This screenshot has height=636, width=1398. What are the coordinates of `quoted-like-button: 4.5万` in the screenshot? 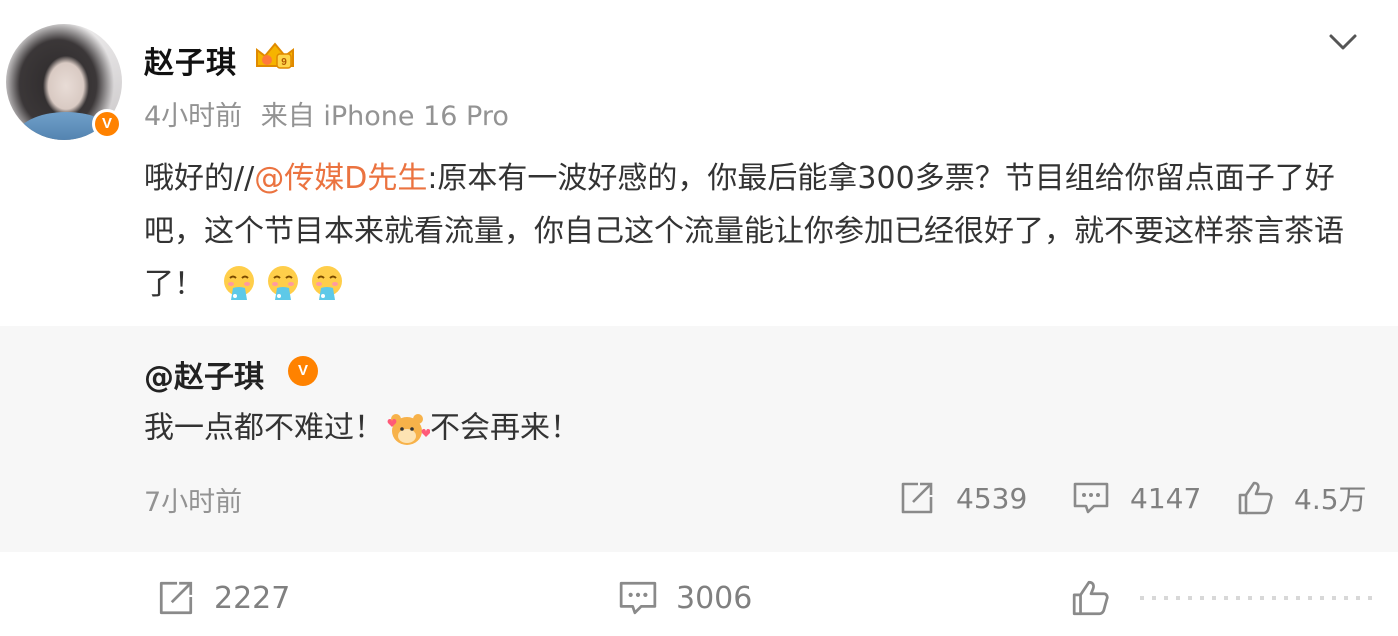 It's located at (1301, 498).